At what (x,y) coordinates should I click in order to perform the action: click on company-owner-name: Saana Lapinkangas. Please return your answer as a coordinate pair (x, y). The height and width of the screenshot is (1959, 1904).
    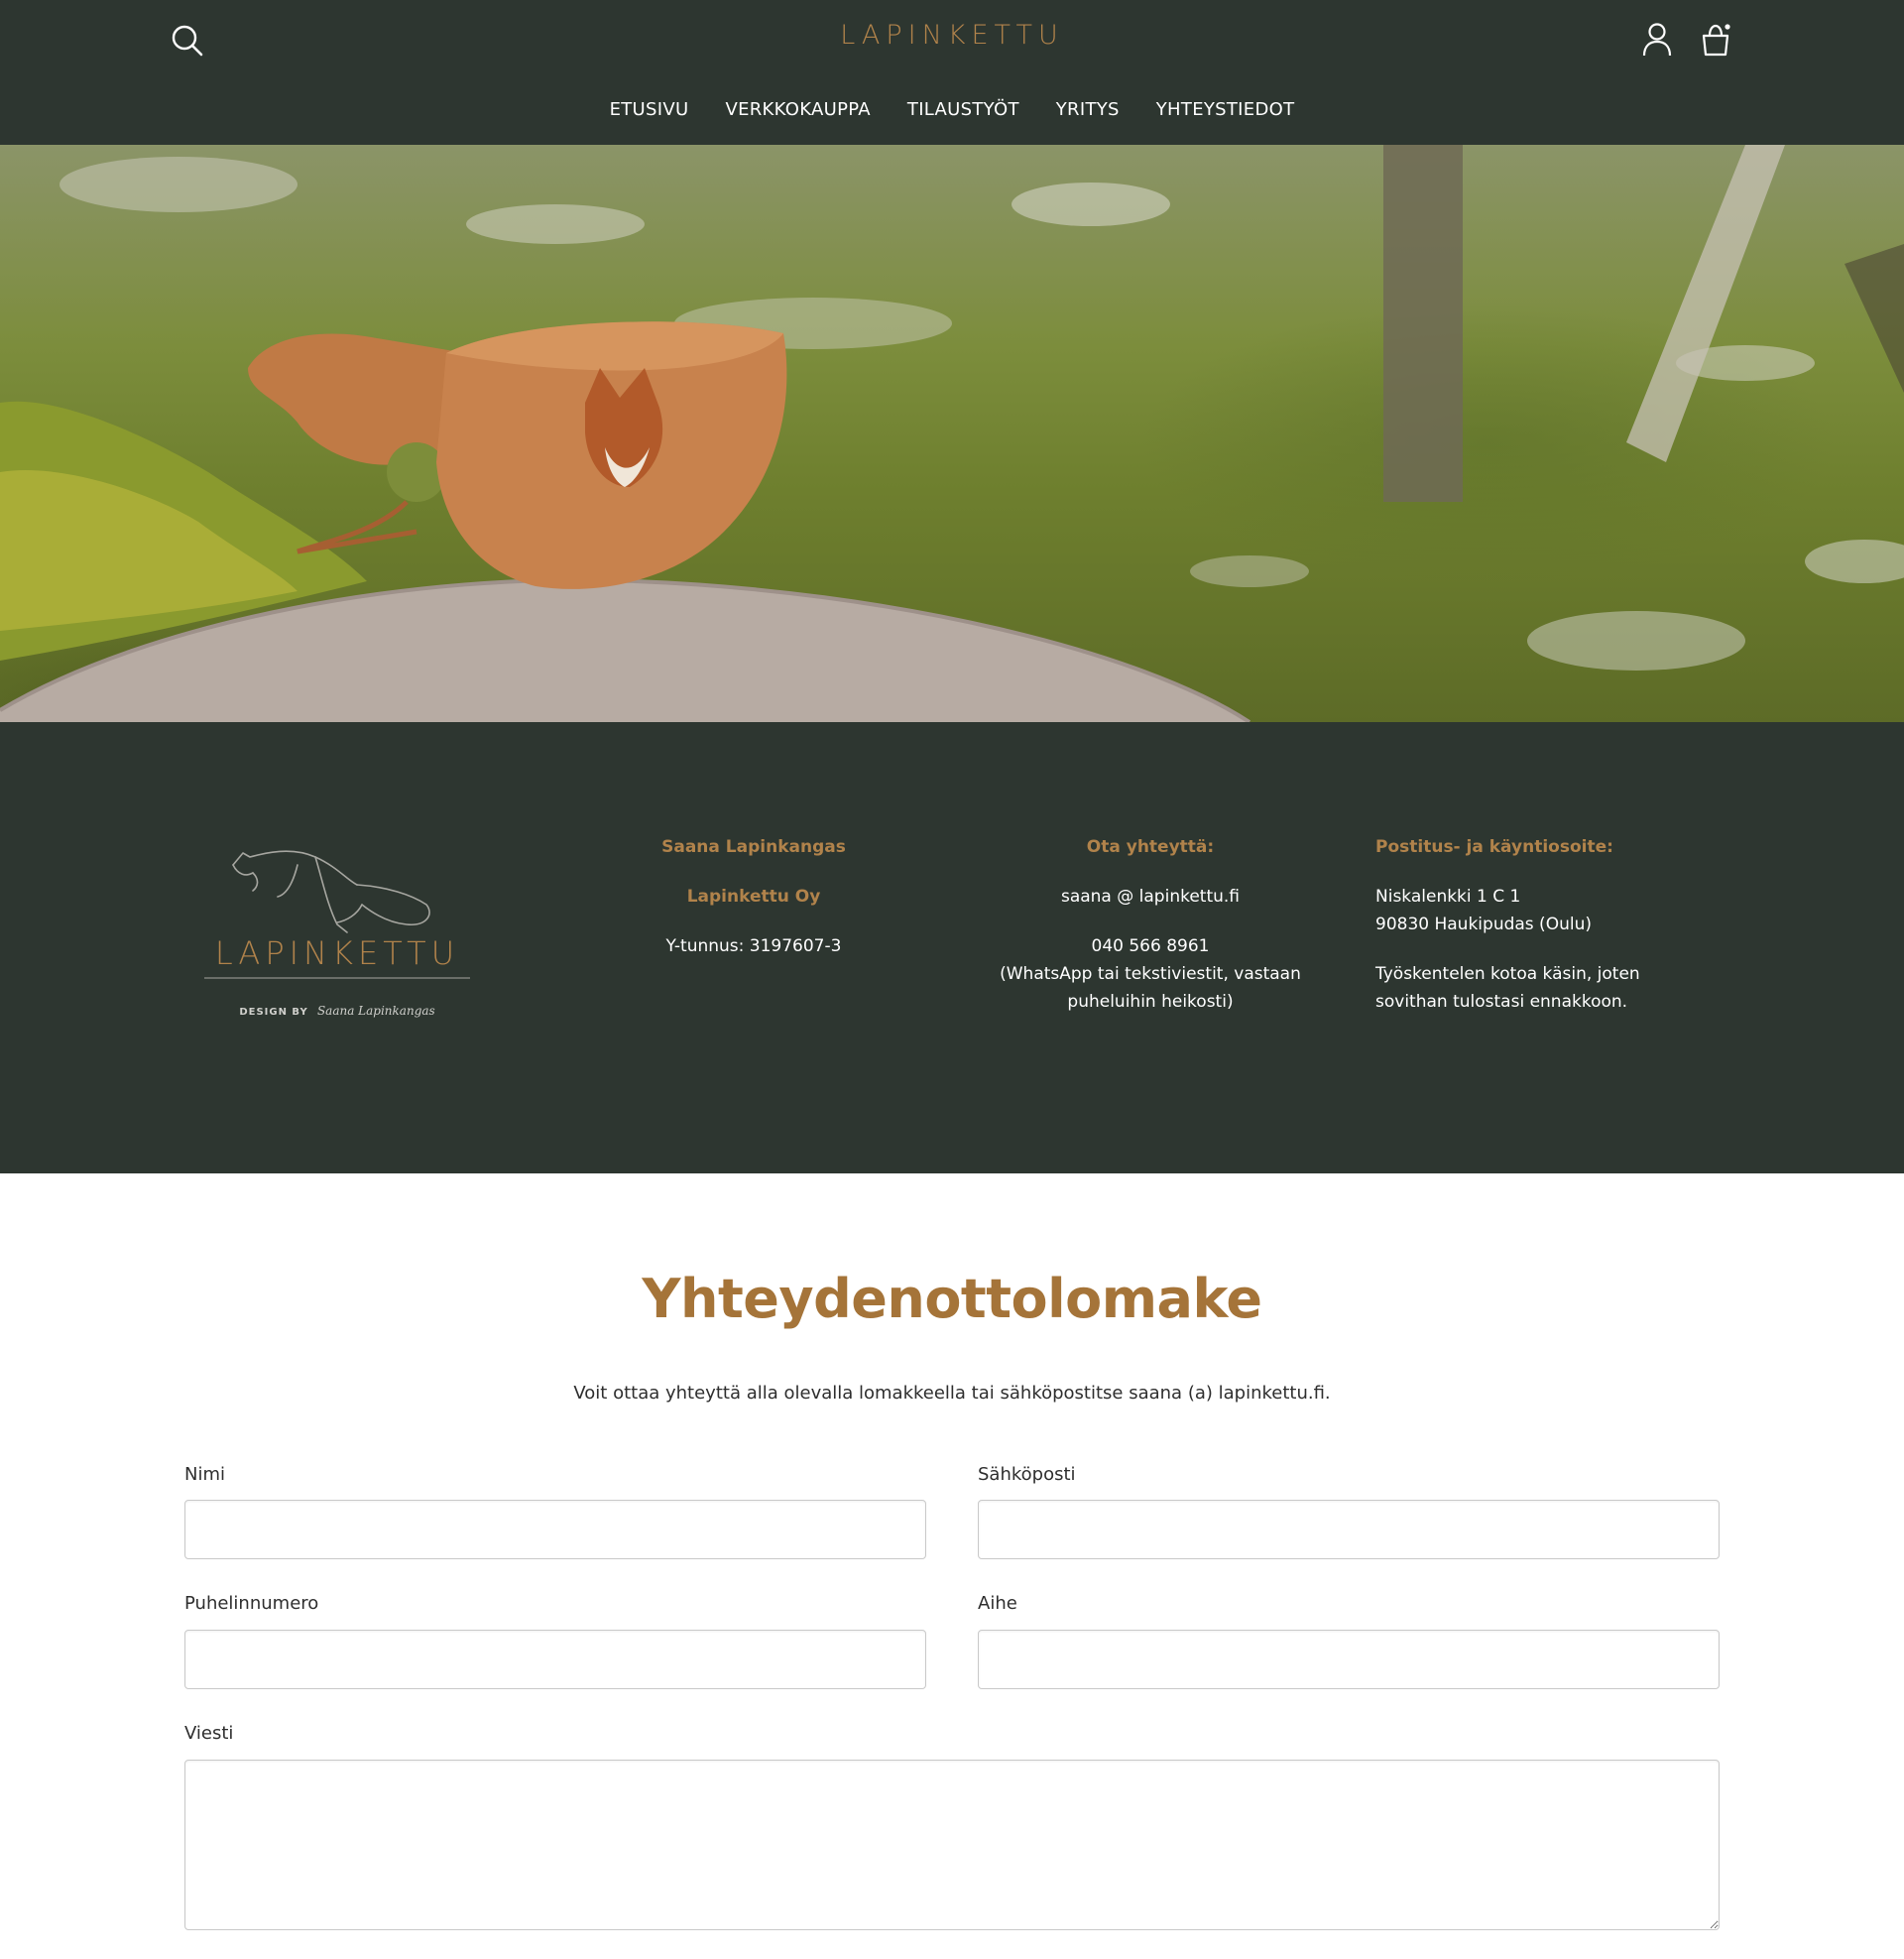
    Looking at the image, I should click on (753, 847).